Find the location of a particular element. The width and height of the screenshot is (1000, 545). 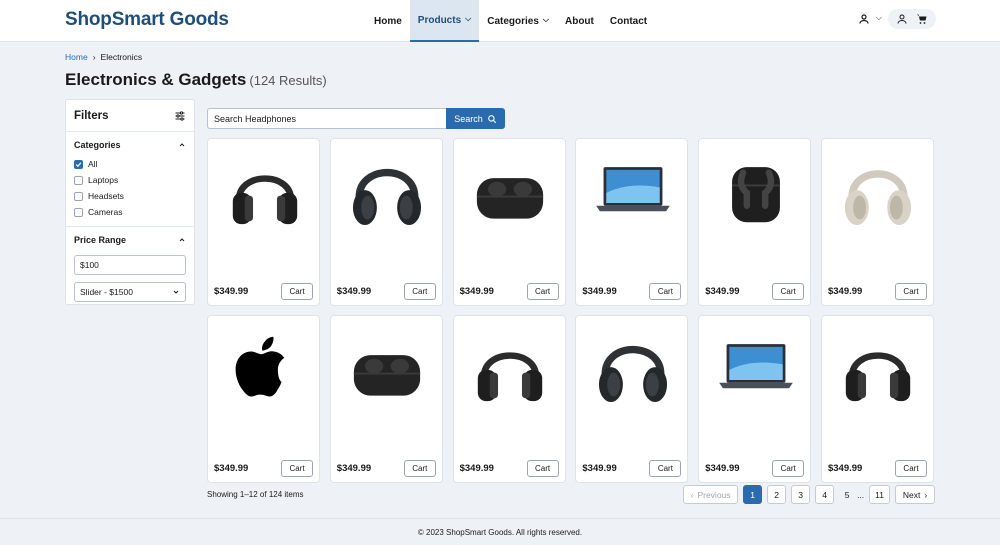

nav-categories-label: Categories is located at coordinates (513, 21).